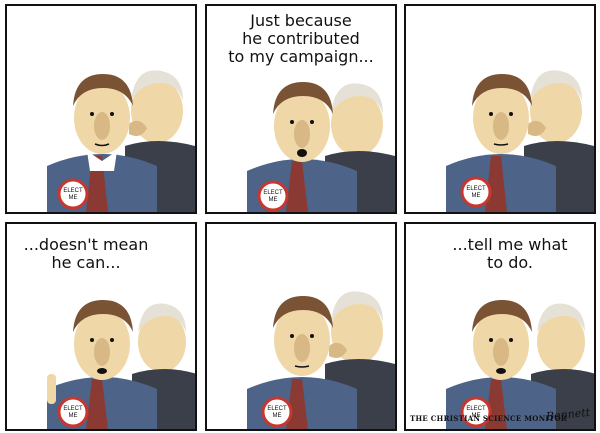 This screenshot has height=433, width=600. What do you see at coordinates (321, 147) in the screenshot?
I see `candidate-speaking-illustration: ELECT ME` at bounding box center [321, 147].